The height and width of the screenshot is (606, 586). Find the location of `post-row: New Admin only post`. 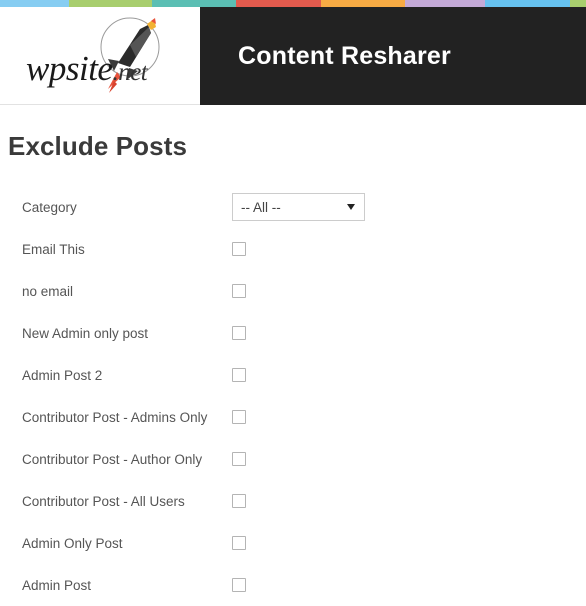

post-row: New Admin only post is located at coordinates (293, 333).